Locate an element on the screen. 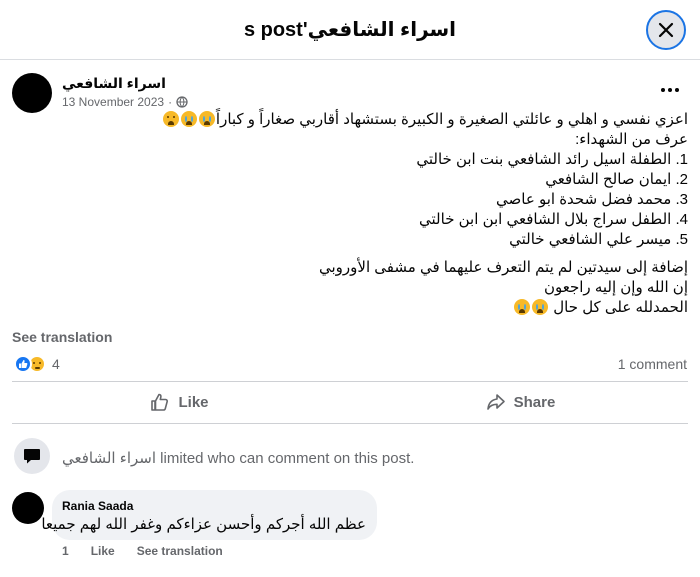 Image resolution: width=700 pixels, height=577 pixels. post-date: 13 November 2023 is located at coordinates (113, 102).